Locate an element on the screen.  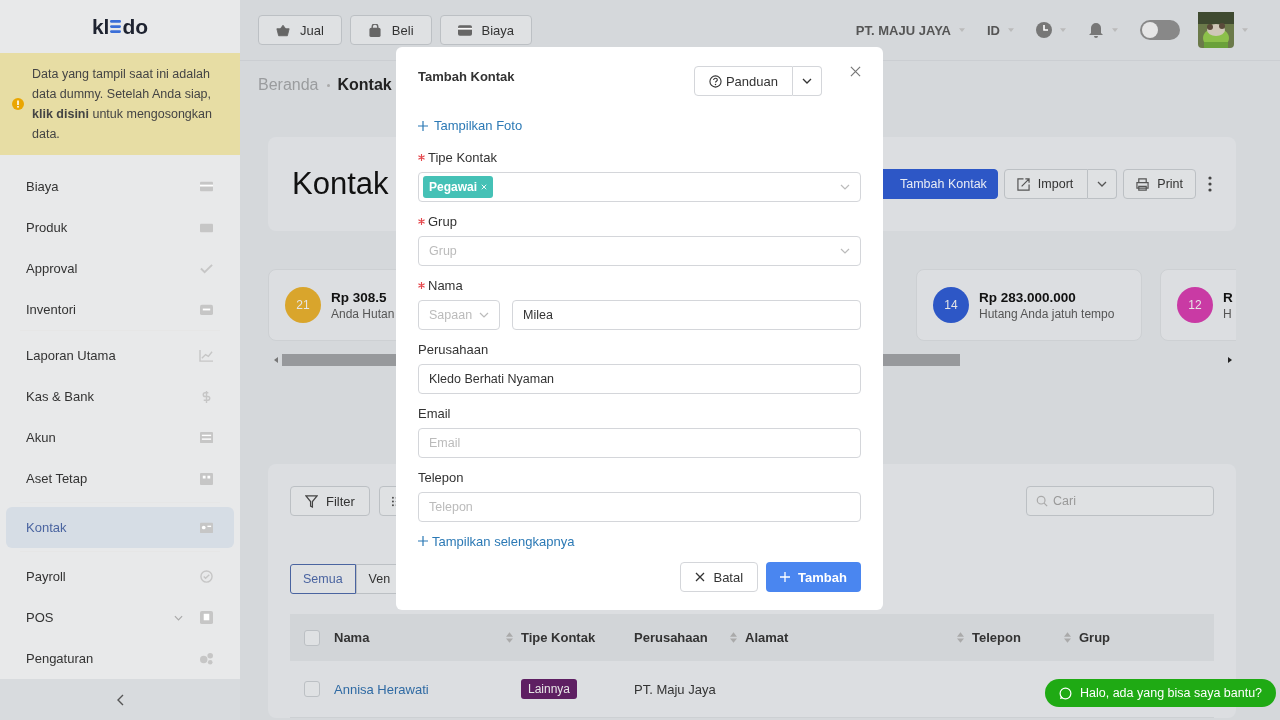
sidebar-item: Payroll is located at coordinates (120, 577).